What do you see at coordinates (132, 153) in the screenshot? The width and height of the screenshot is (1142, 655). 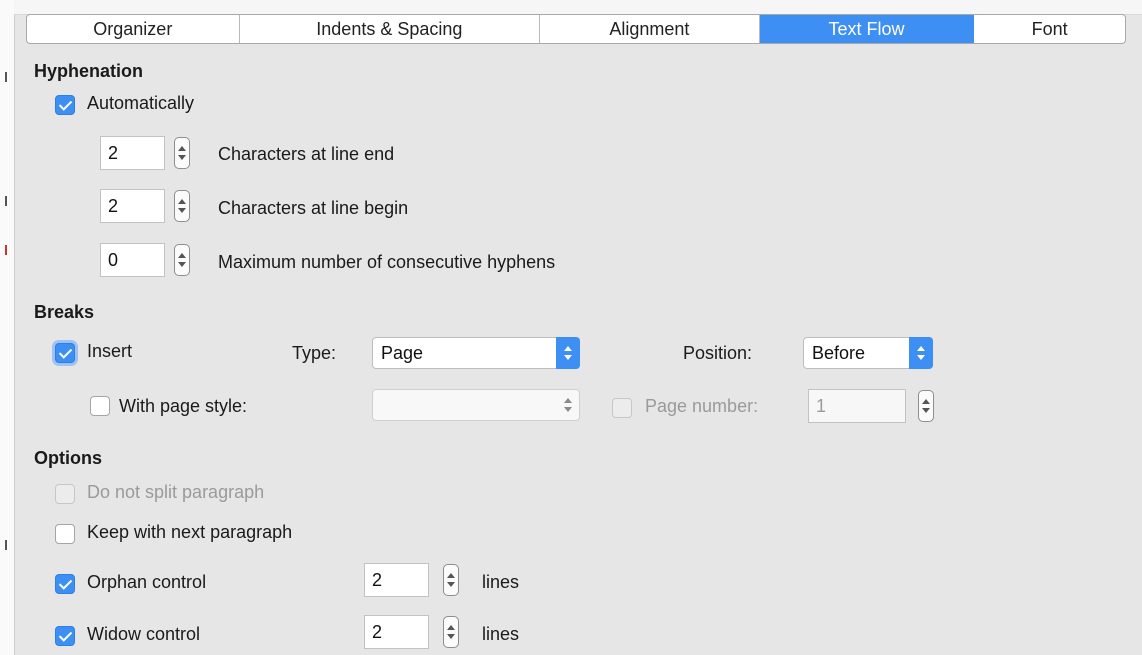 I see `chars-line-end-input: 2` at bounding box center [132, 153].